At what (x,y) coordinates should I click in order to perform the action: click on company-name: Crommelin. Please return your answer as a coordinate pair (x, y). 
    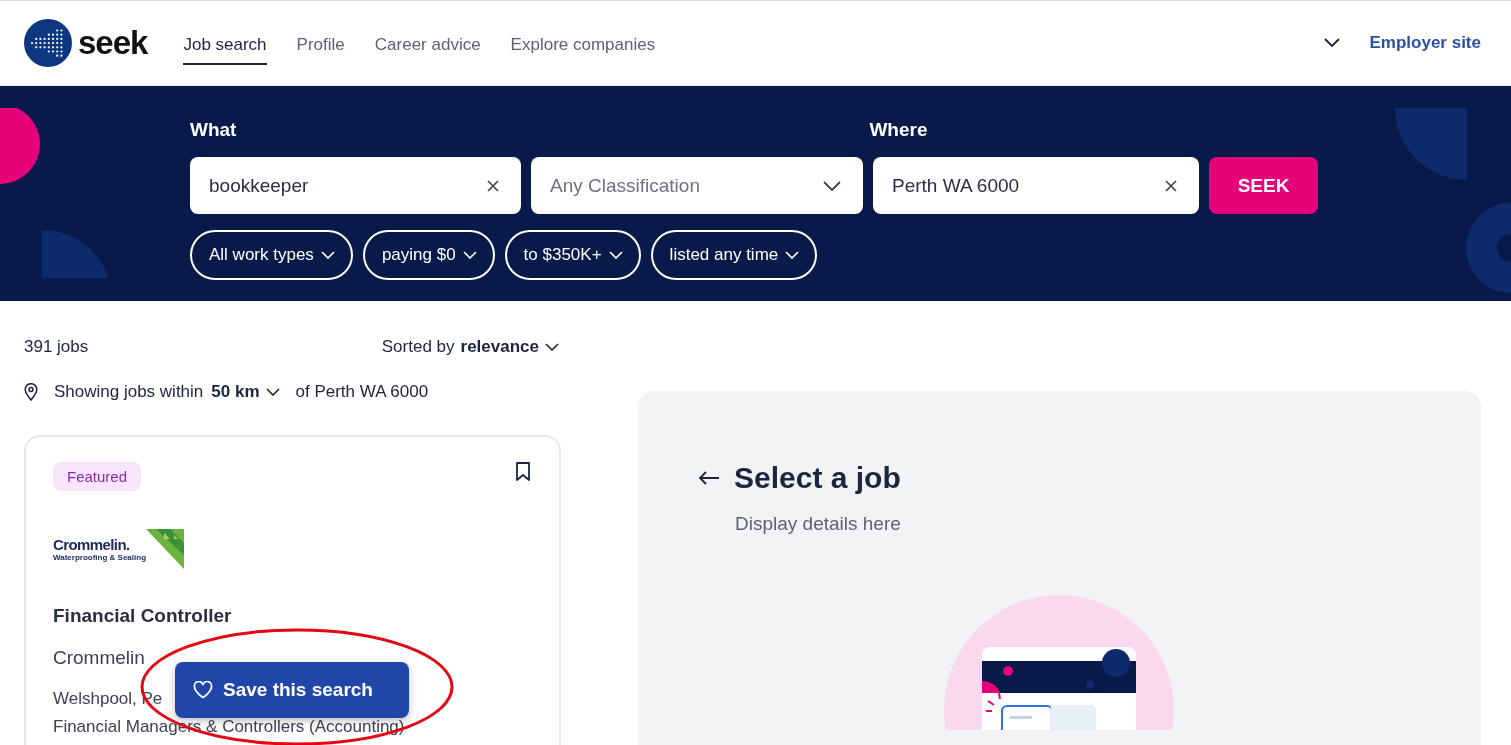
    Looking at the image, I should click on (99, 658).